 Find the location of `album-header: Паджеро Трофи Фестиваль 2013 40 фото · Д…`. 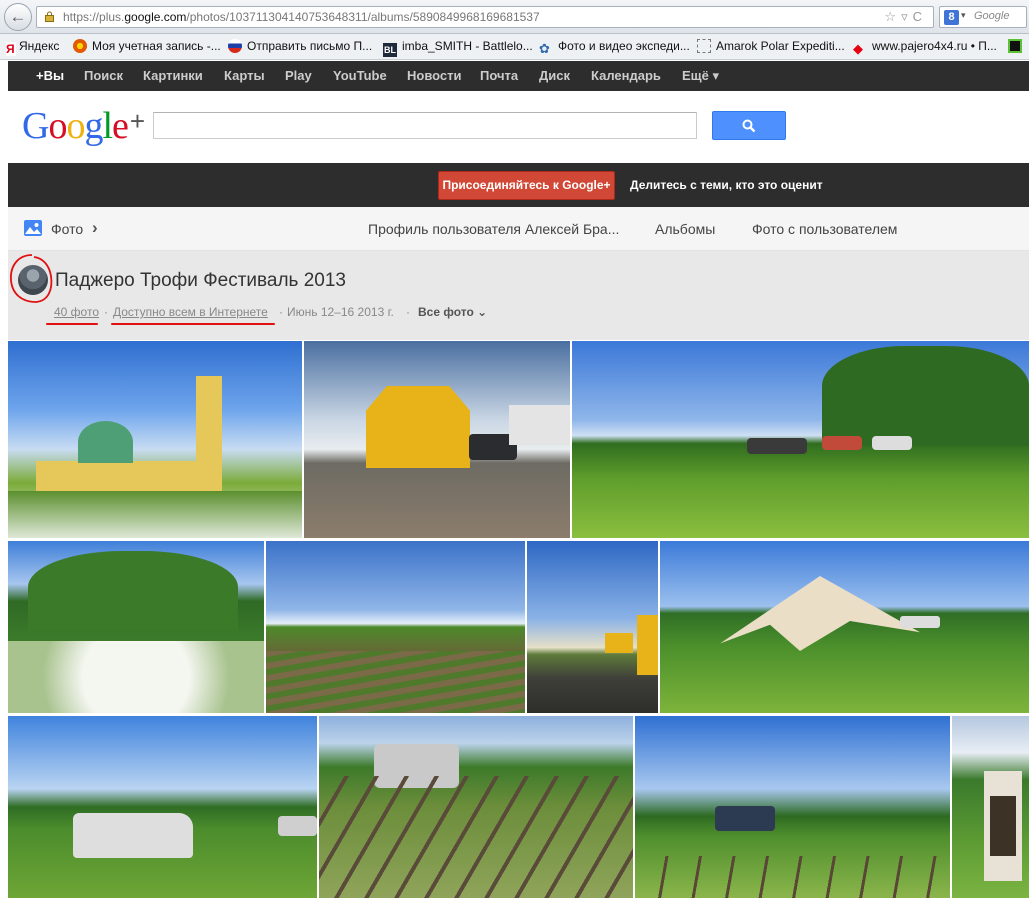

album-header: Паджеро Трофи Фестиваль 2013 40 фото · Д… is located at coordinates (518, 295).